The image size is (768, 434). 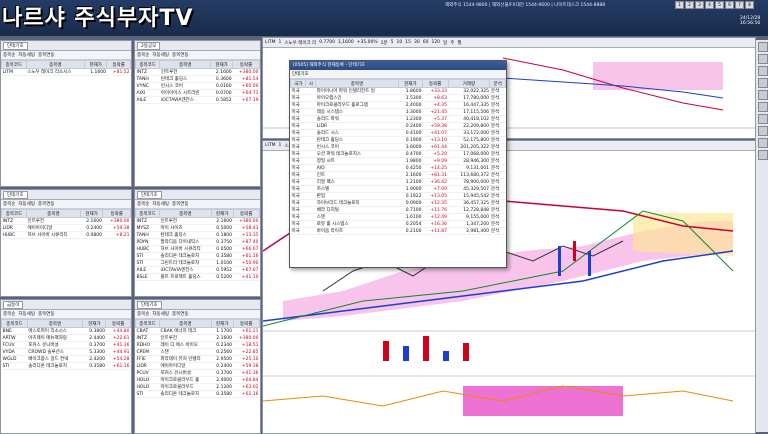 What do you see at coordinates (197, 228) in the screenshot?
I see `table-row: MYSZ 마이 사이즈 0.5000 +58.43` at bounding box center [197, 228].